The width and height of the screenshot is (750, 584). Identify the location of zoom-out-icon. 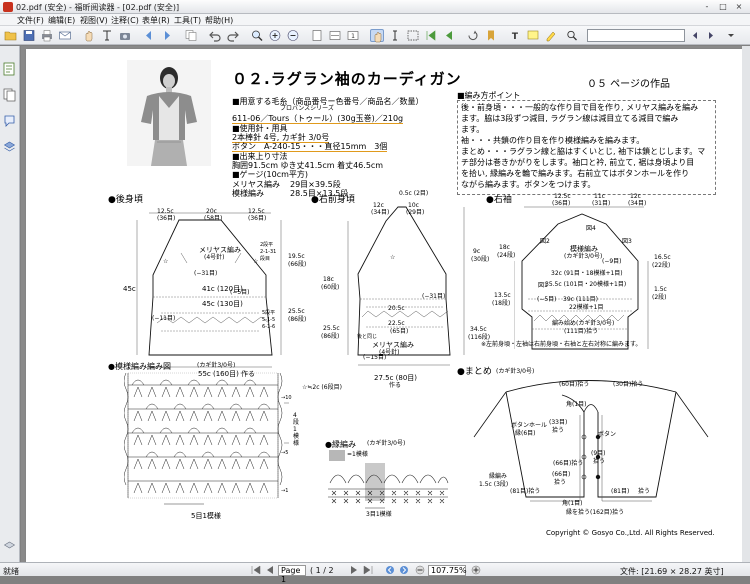
(293, 35).